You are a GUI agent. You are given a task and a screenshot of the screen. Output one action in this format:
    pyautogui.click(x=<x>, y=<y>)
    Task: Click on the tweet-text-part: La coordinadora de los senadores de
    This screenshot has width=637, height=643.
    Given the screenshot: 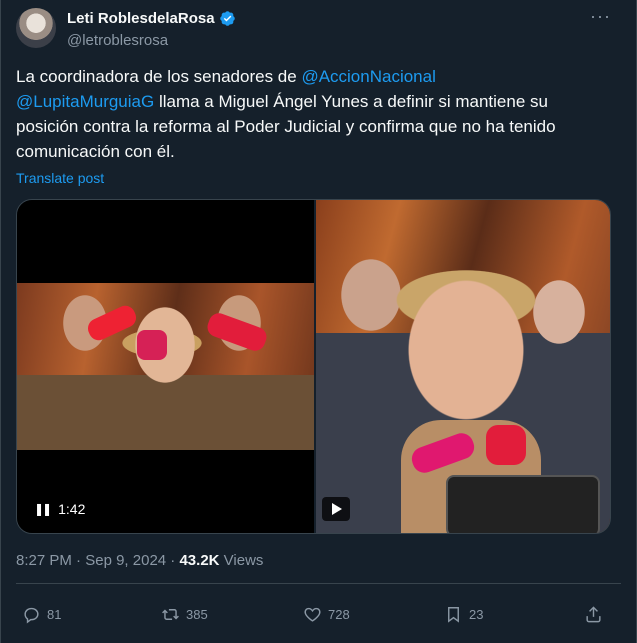 What is the action you would take?
    pyautogui.click(x=159, y=76)
    